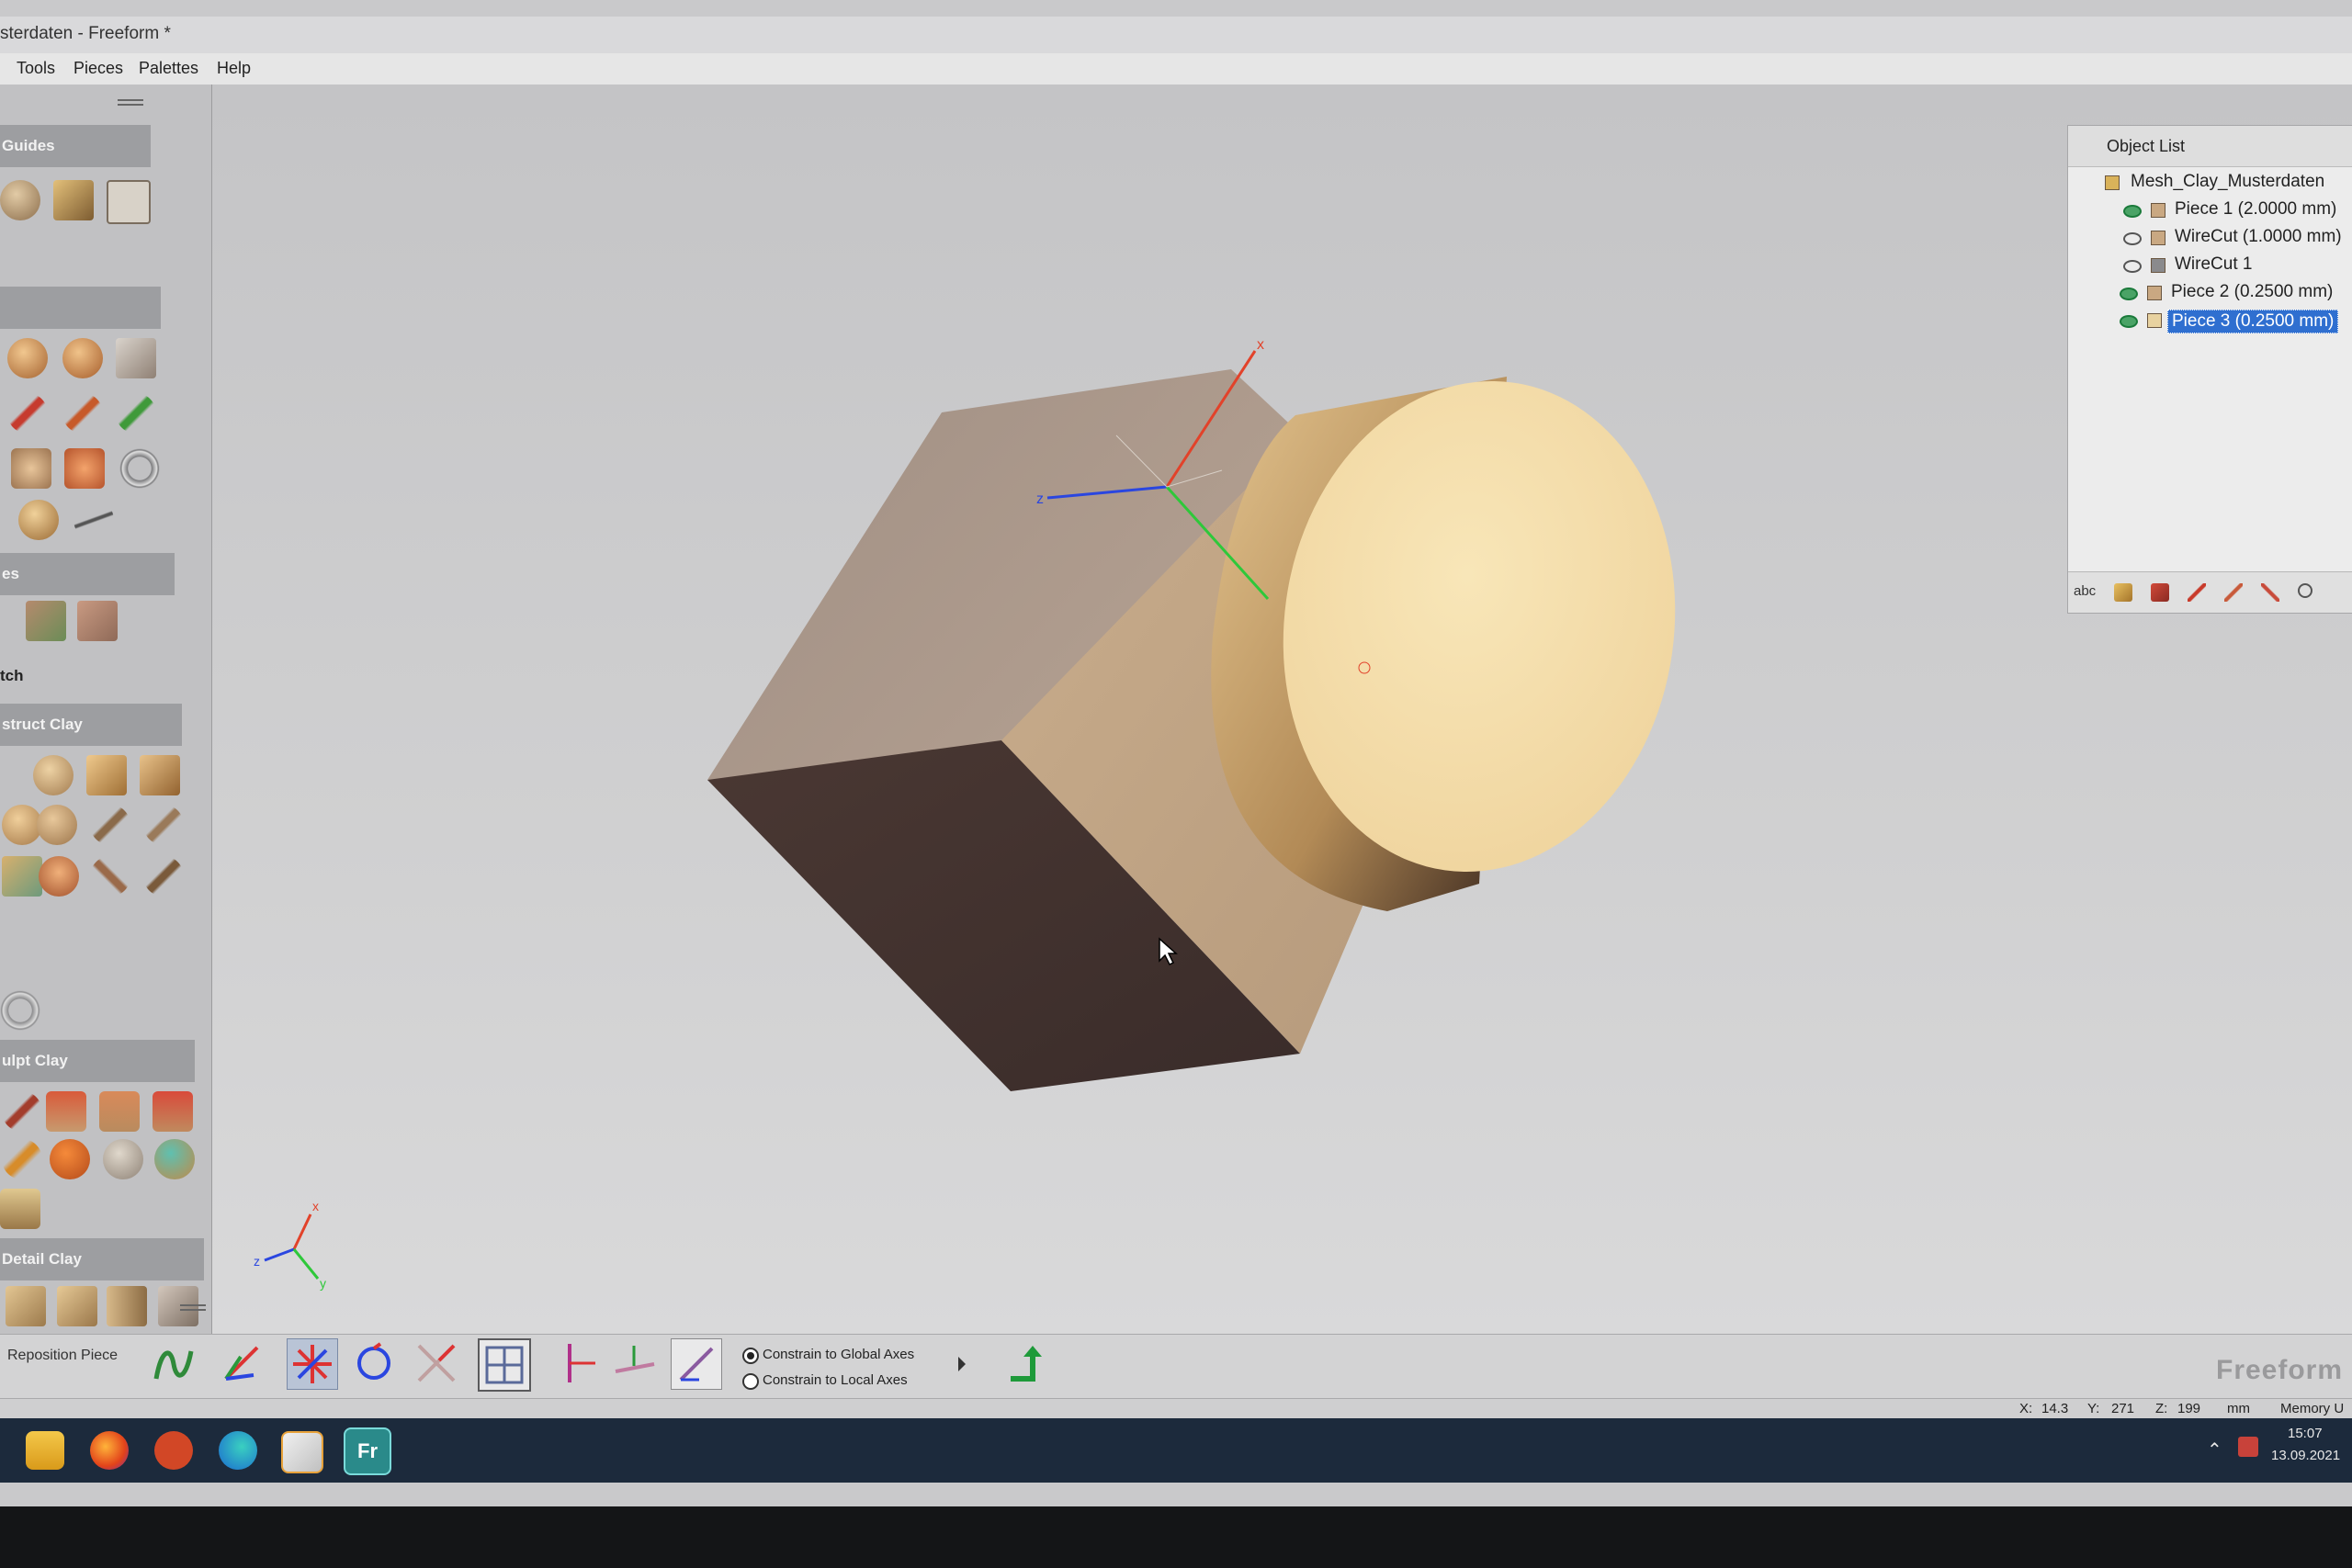  I want to click on grid-tool-icon, so click(98, 621).